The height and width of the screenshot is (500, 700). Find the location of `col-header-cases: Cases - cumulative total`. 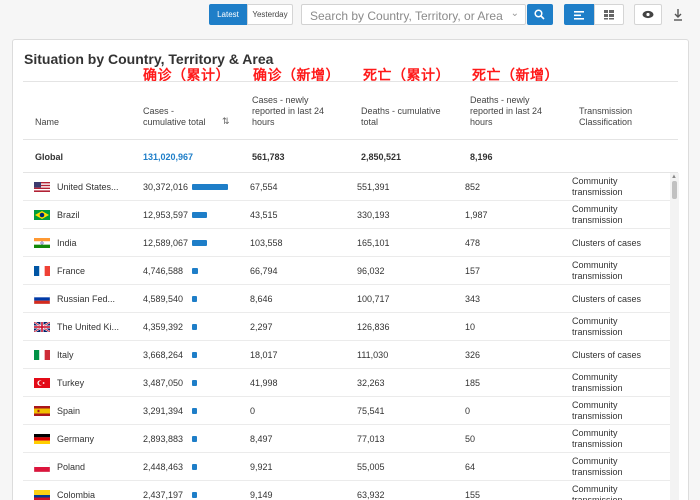

col-header-cases: Cases - cumulative total is located at coordinates (178, 117).